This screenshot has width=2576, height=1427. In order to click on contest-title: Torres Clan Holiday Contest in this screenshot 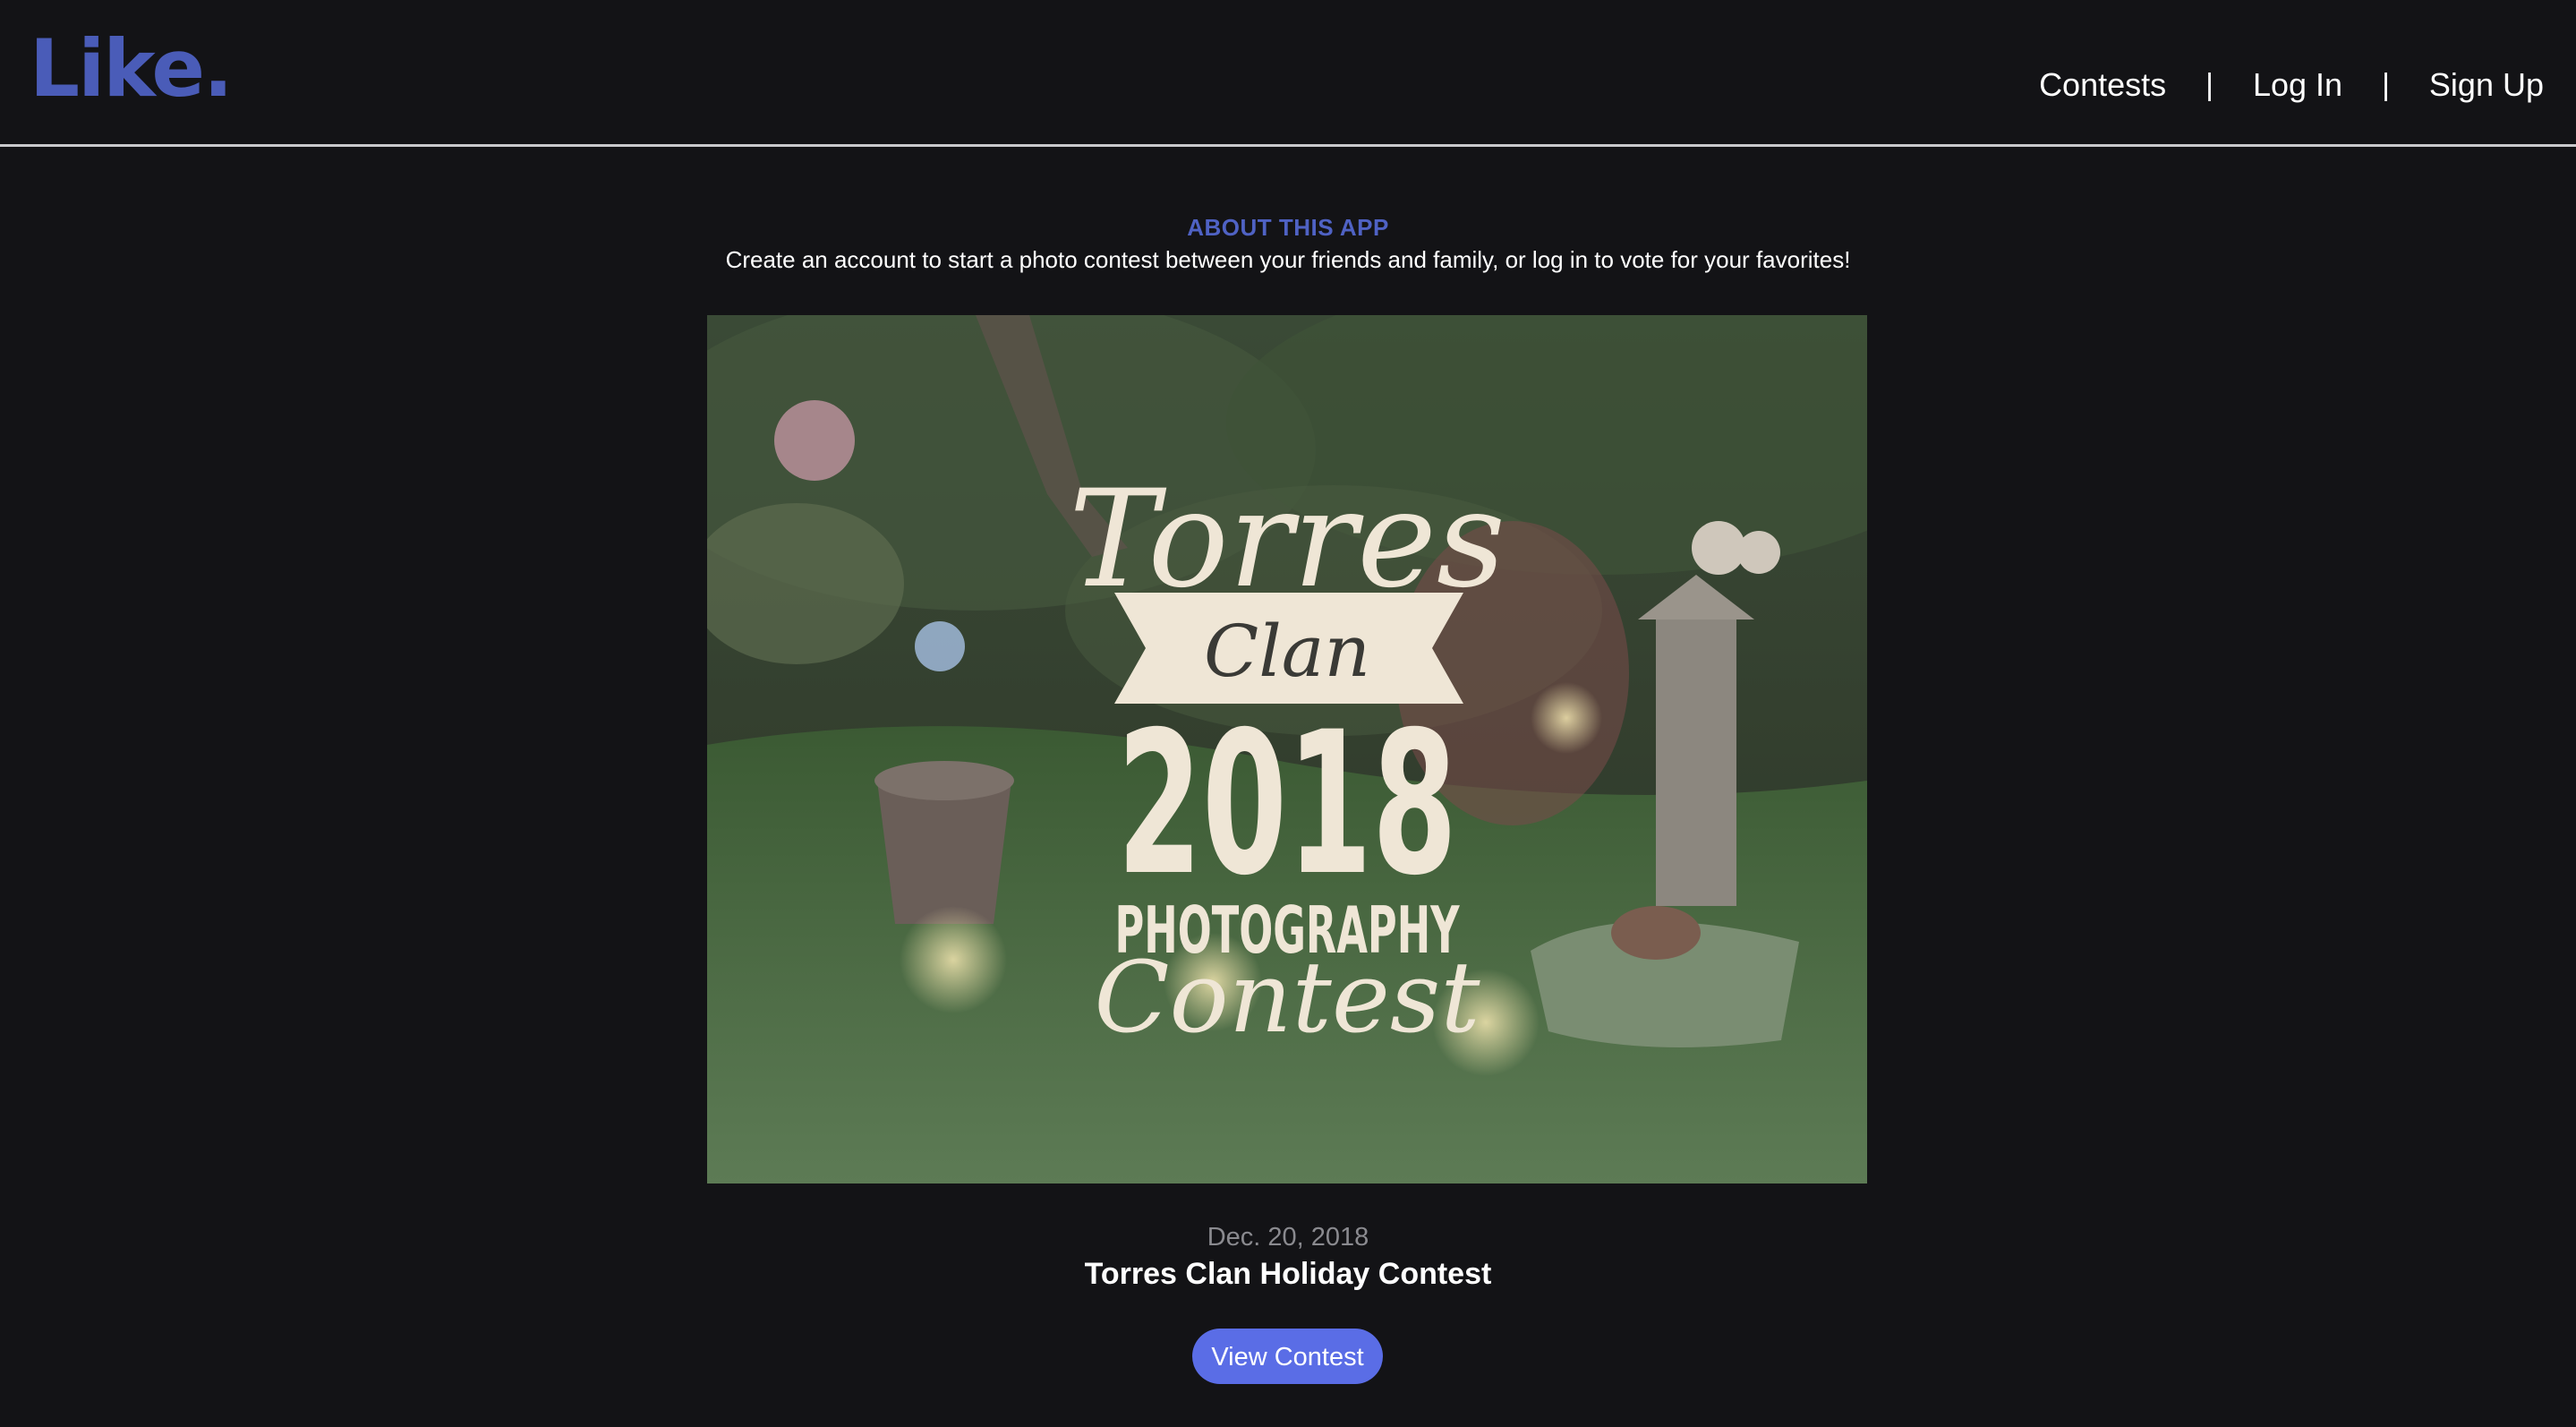, I will do `click(1288, 1274)`.